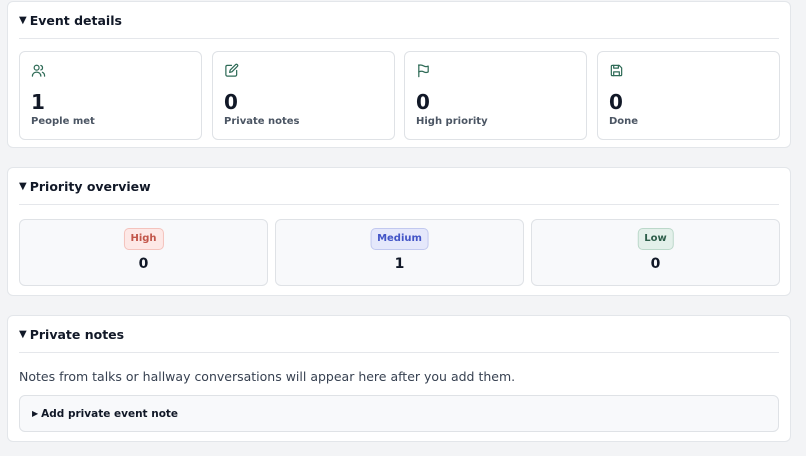  Describe the element at coordinates (423, 102) in the screenshot. I see `high-priority-value: 0` at that location.